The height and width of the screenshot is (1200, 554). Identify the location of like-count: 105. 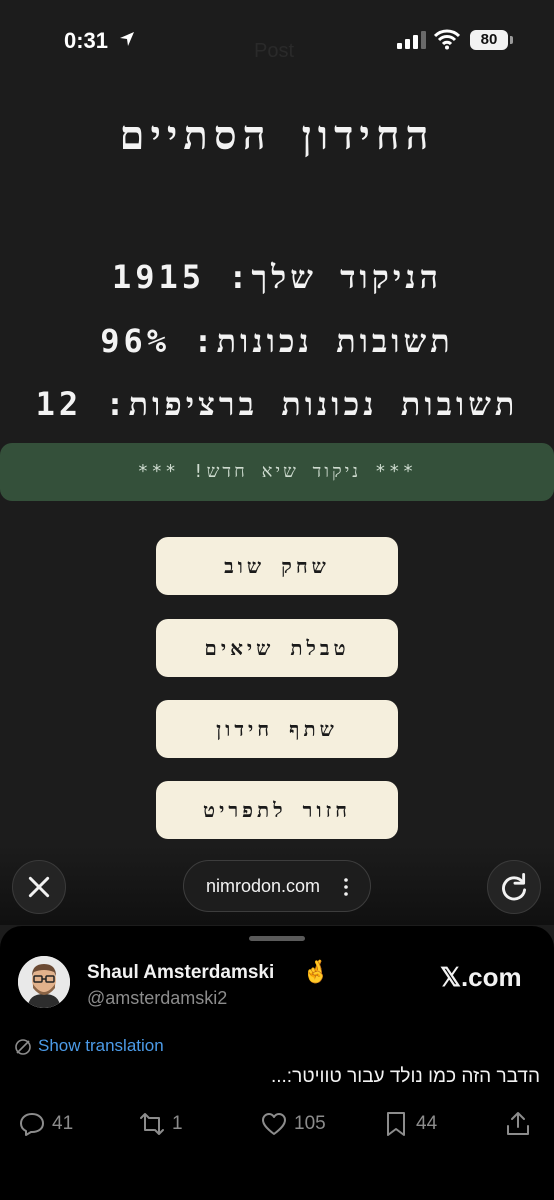
(310, 1123).